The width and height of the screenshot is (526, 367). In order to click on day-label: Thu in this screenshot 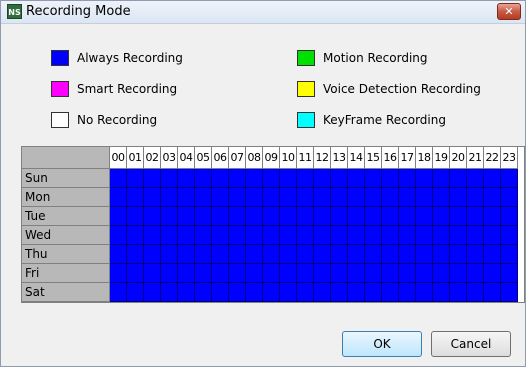, I will do `click(66, 254)`.